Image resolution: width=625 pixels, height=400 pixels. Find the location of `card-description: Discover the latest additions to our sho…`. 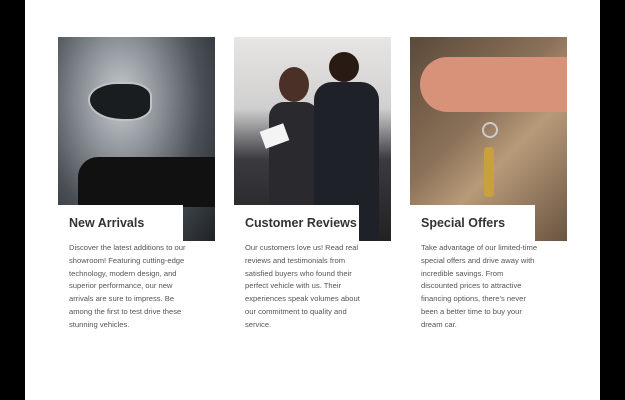

card-description: Discover the latest additions to our sho… is located at coordinates (127, 286).